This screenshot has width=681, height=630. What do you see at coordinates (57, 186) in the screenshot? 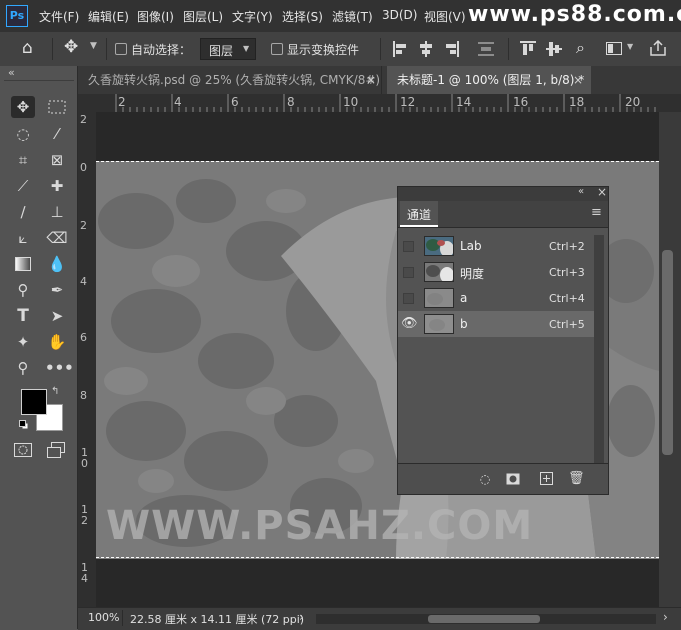
I see `healing-brush-tool-icon: ✚` at bounding box center [57, 186].